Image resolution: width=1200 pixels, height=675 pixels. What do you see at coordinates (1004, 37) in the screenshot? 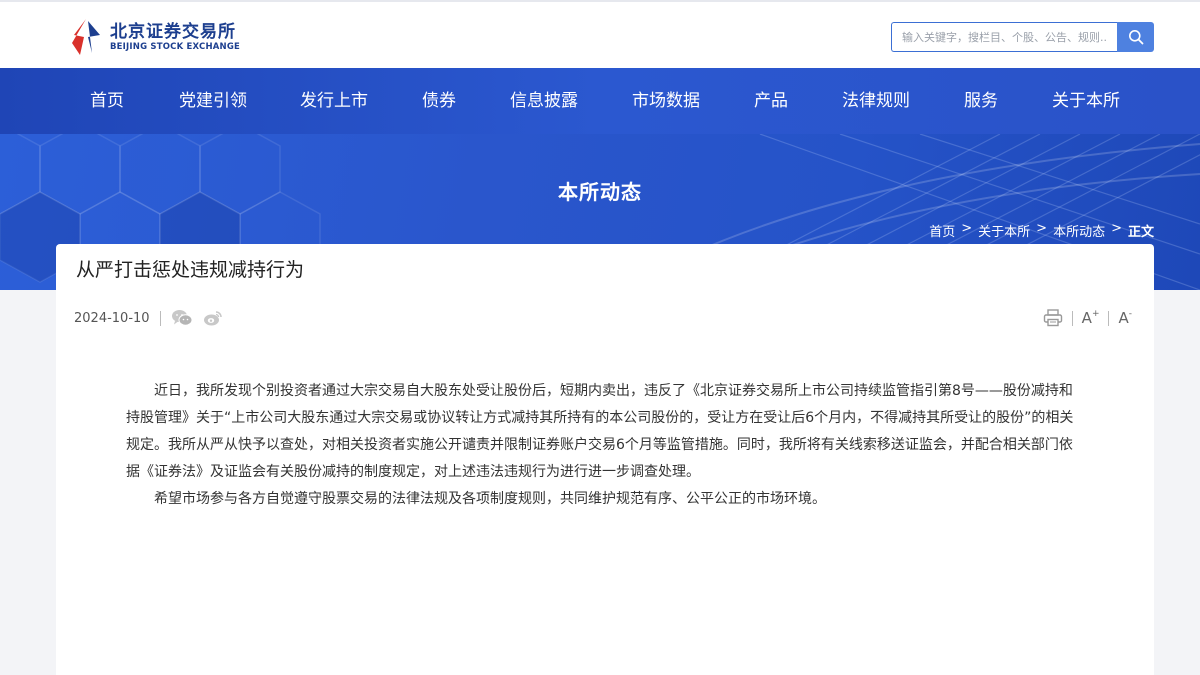
I see `search-input` at bounding box center [1004, 37].